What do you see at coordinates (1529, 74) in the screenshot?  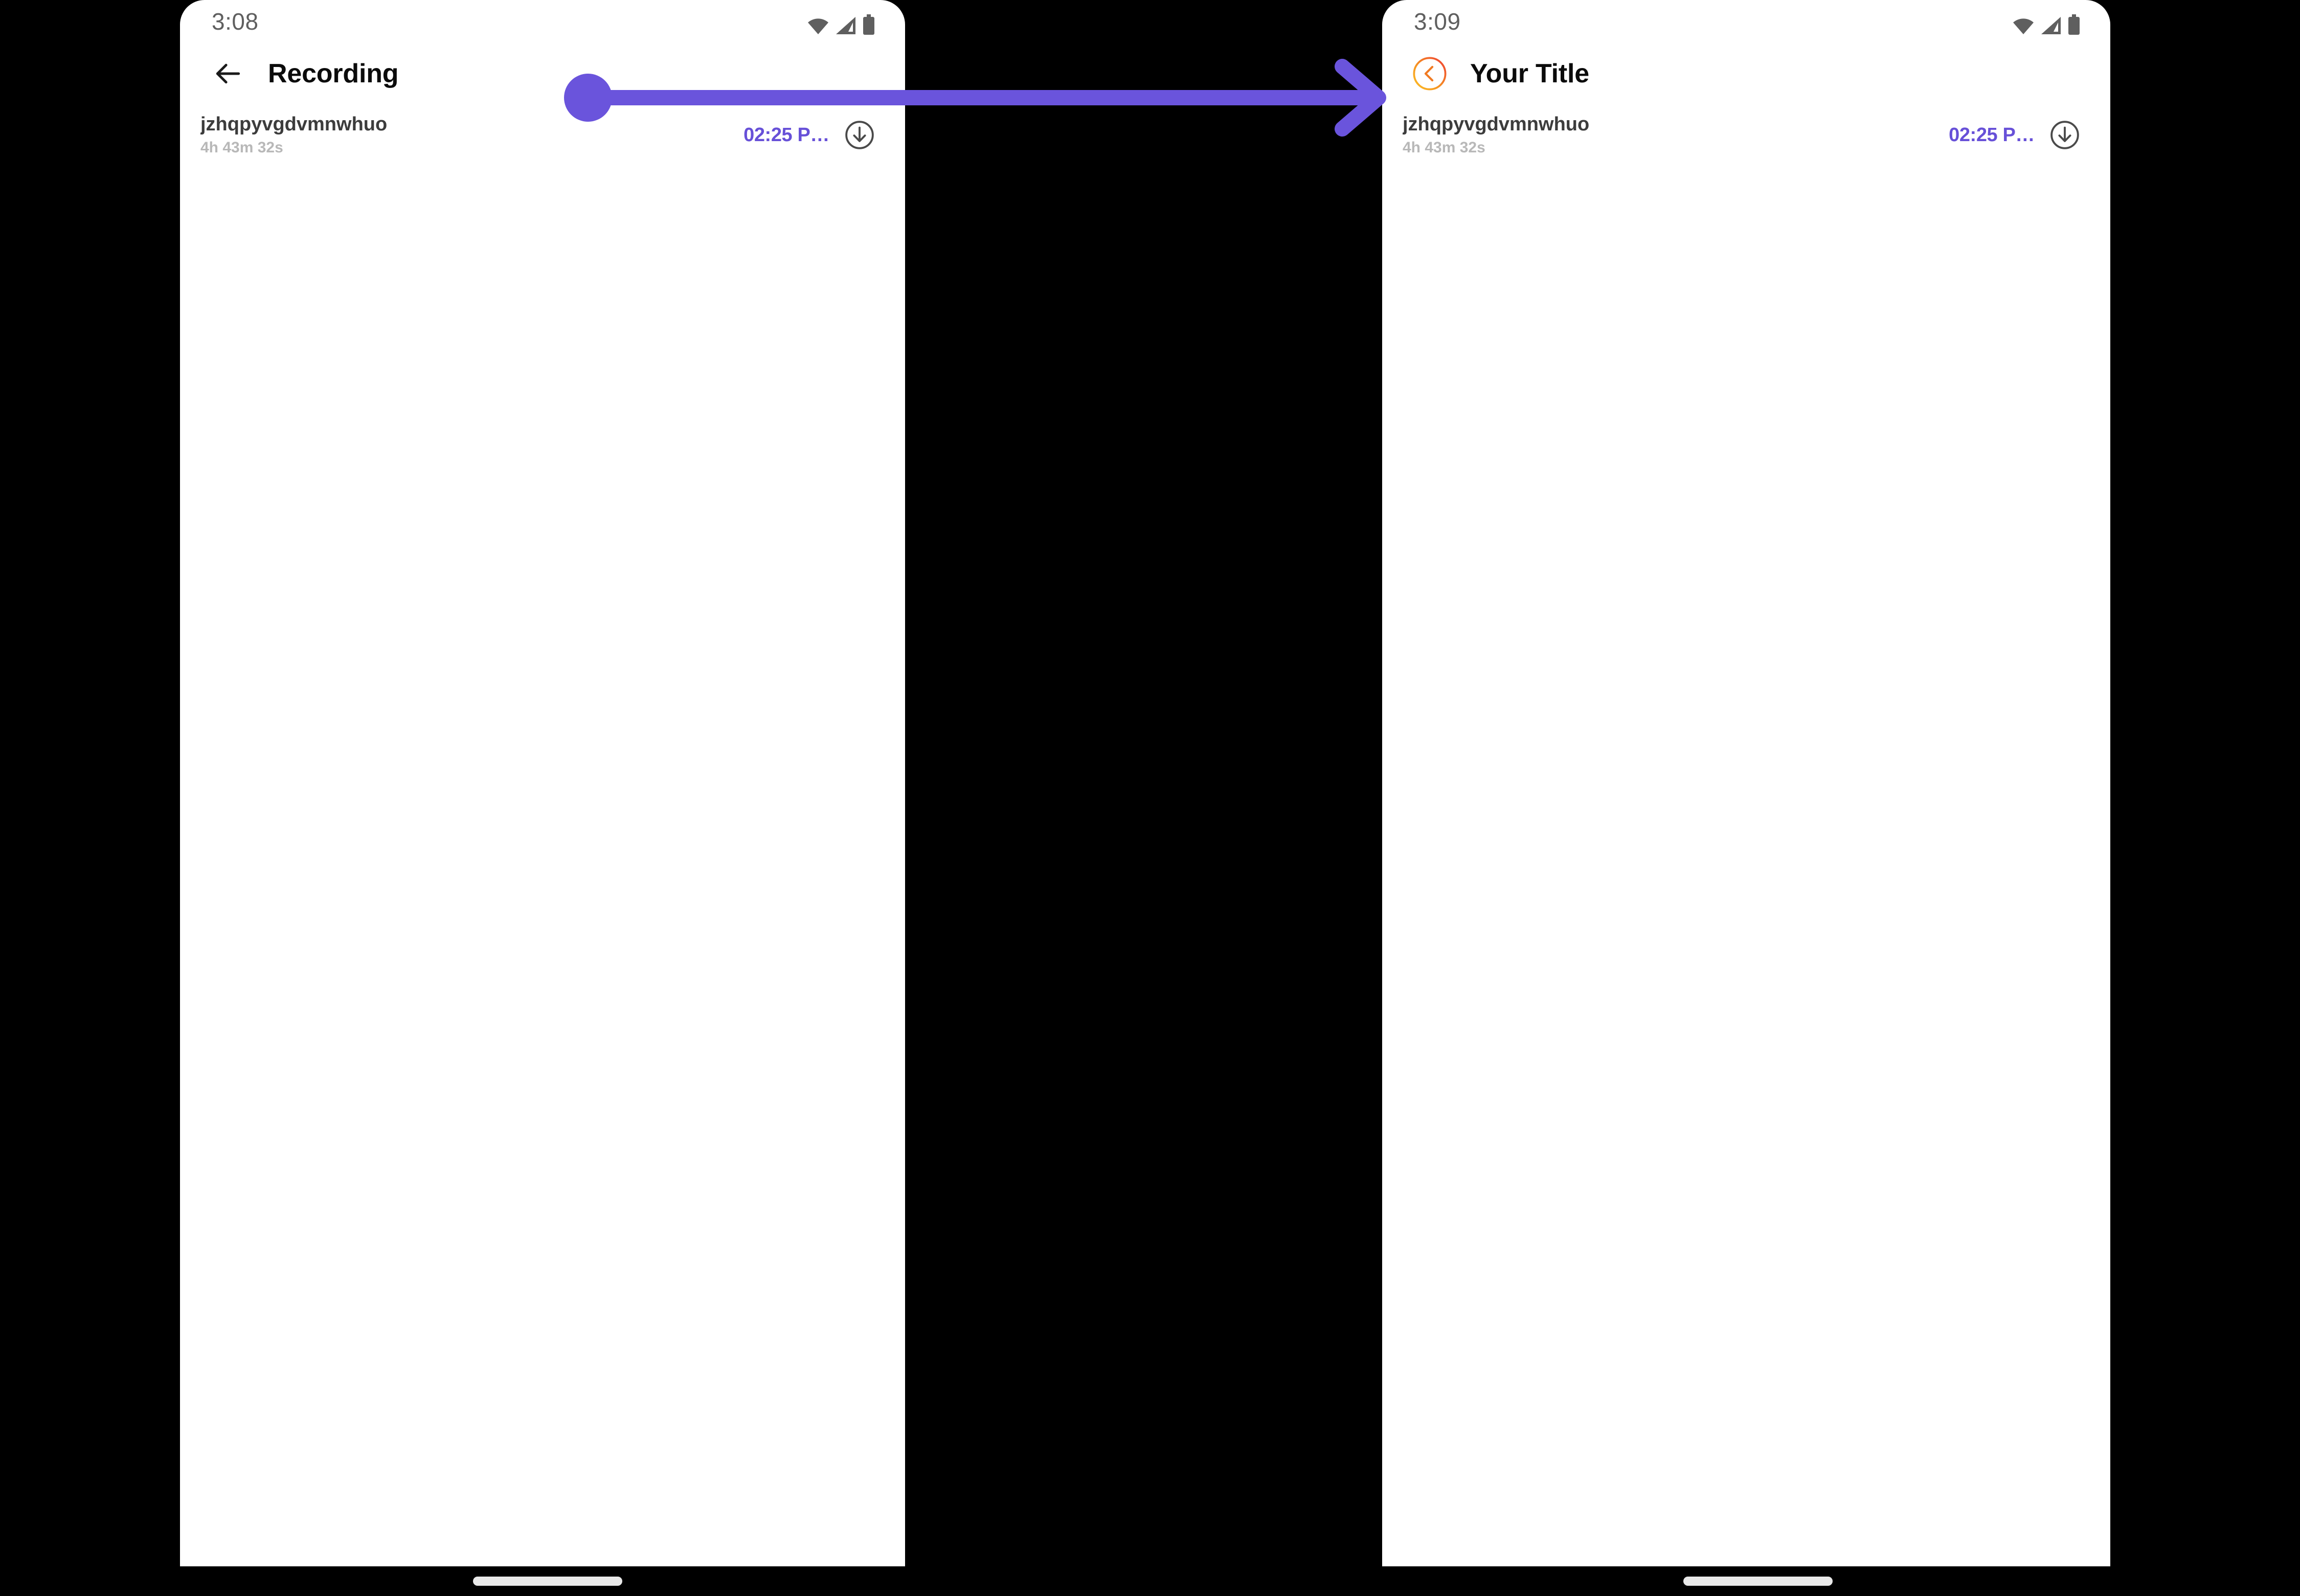 I see `page-title: Your Title` at bounding box center [1529, 74].